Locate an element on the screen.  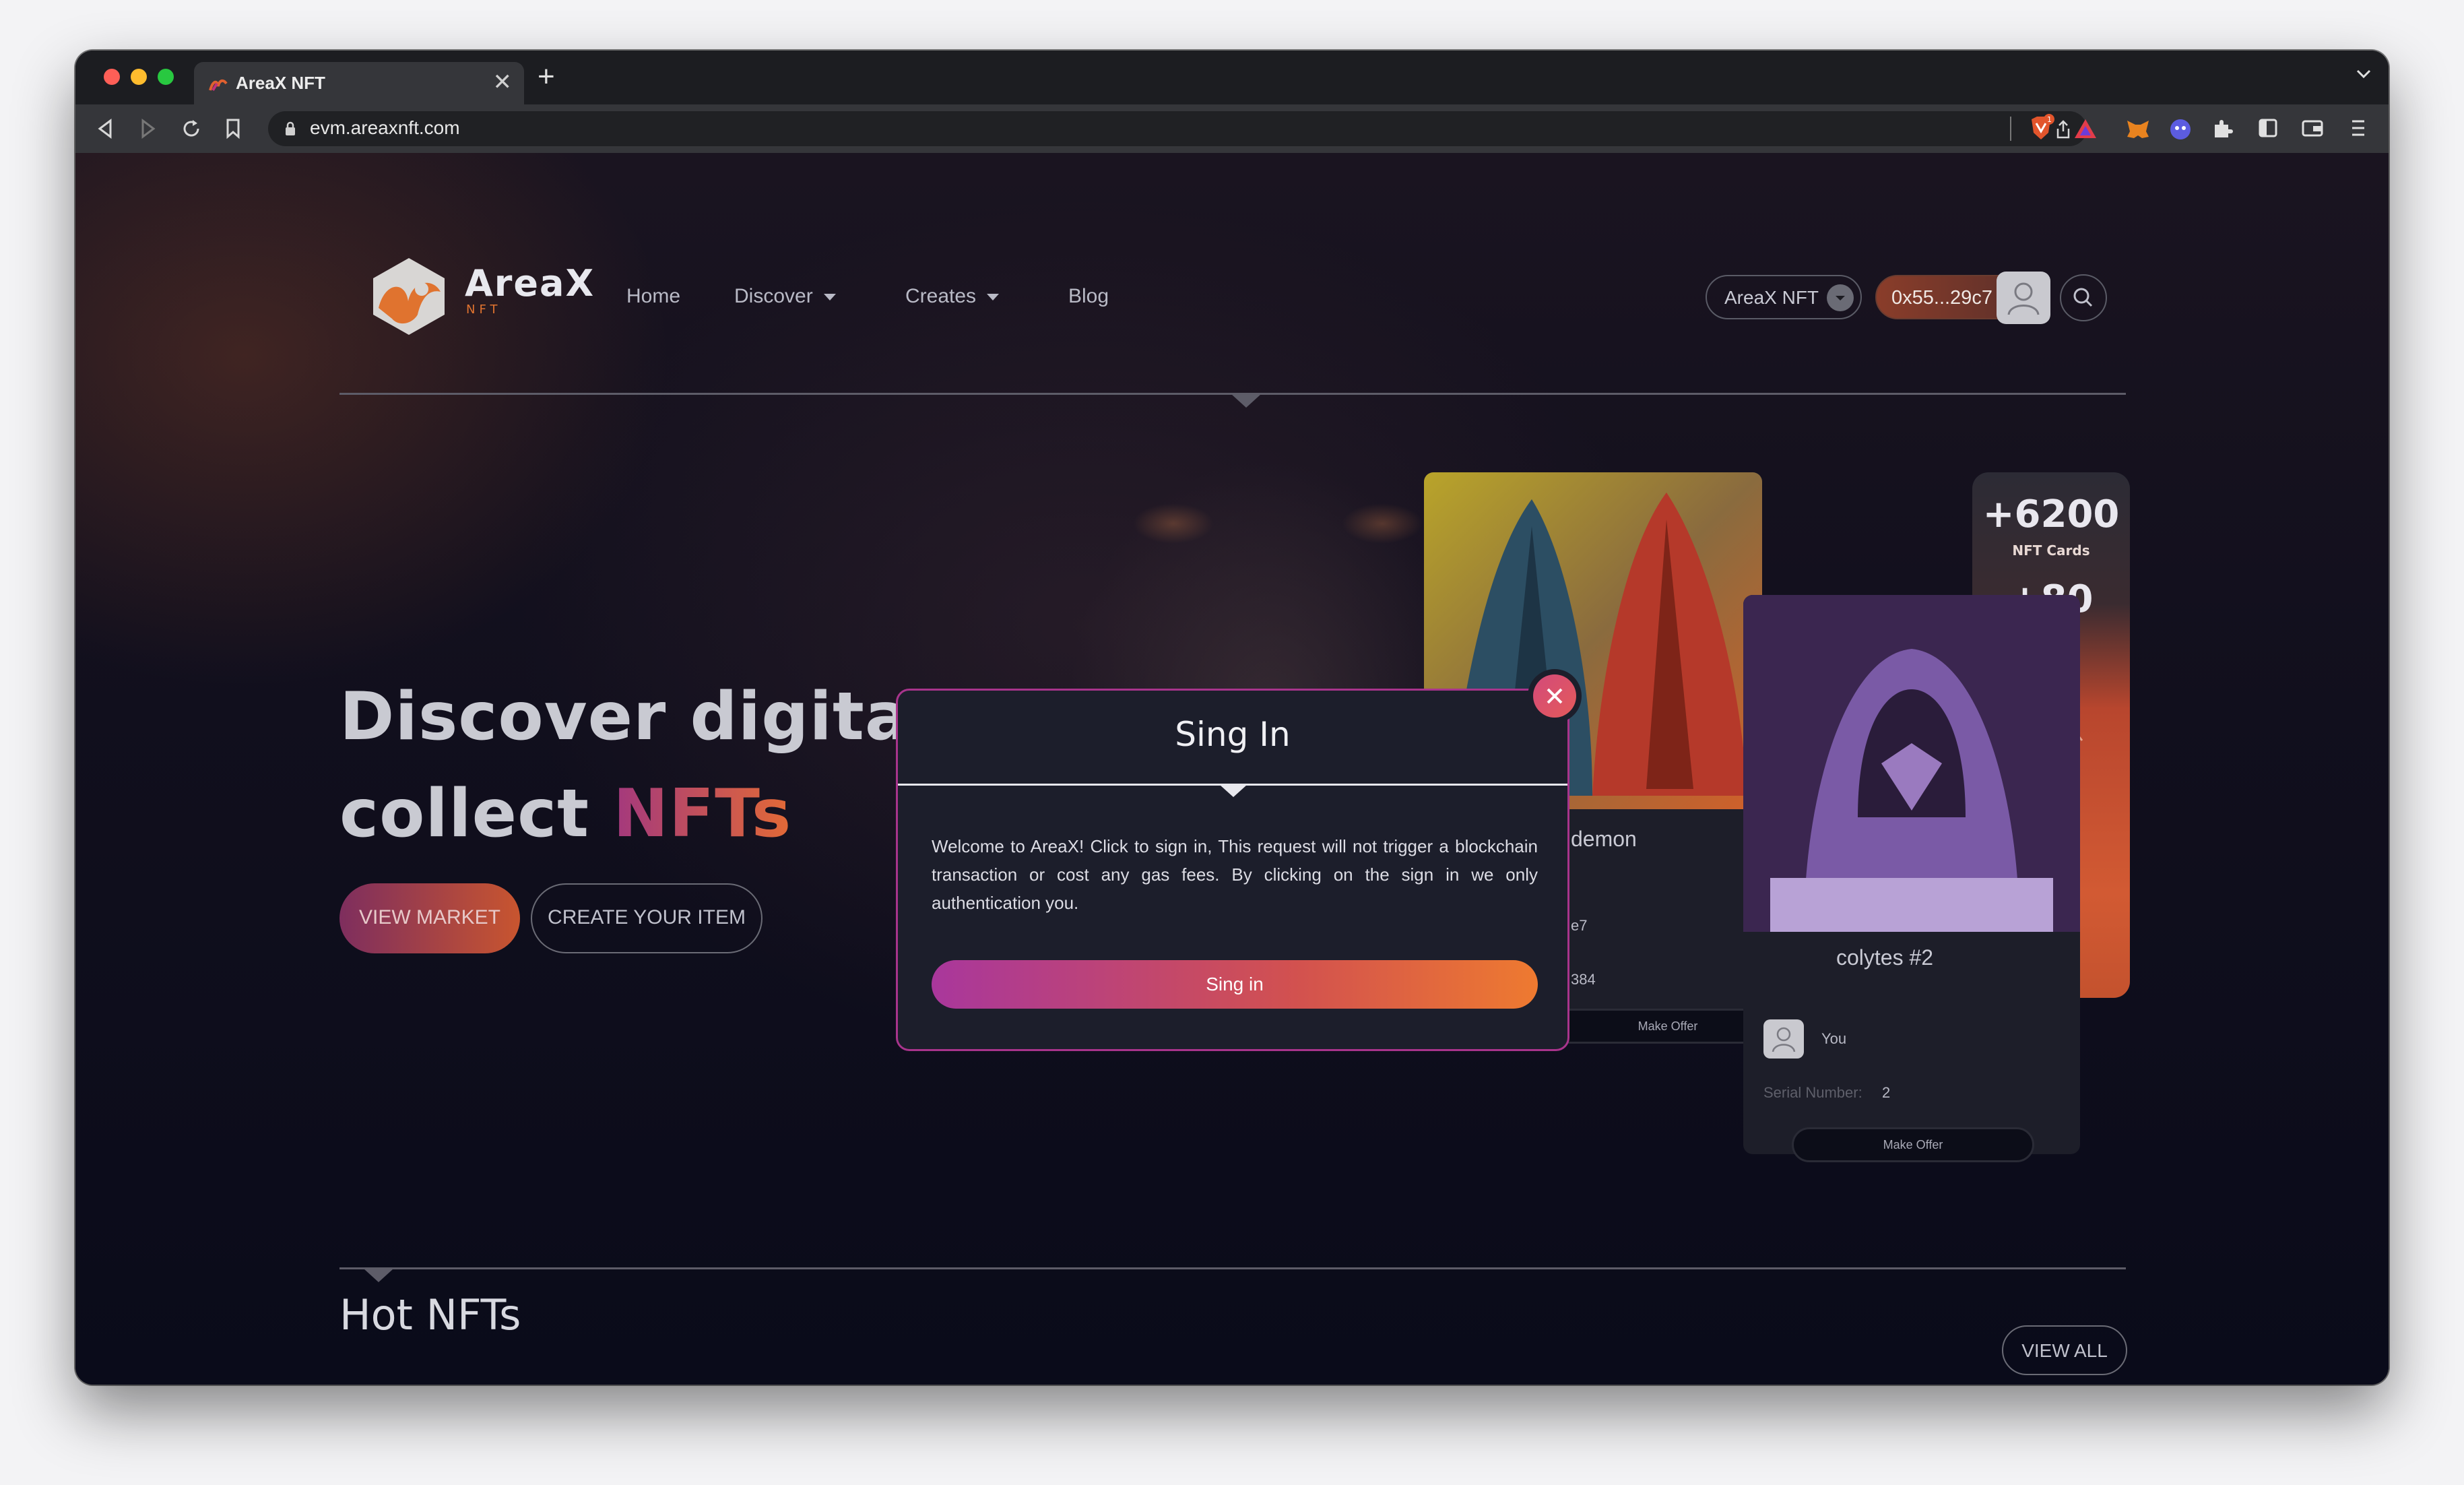
brave-rewards-icon is located at coordinates (2085, 129).